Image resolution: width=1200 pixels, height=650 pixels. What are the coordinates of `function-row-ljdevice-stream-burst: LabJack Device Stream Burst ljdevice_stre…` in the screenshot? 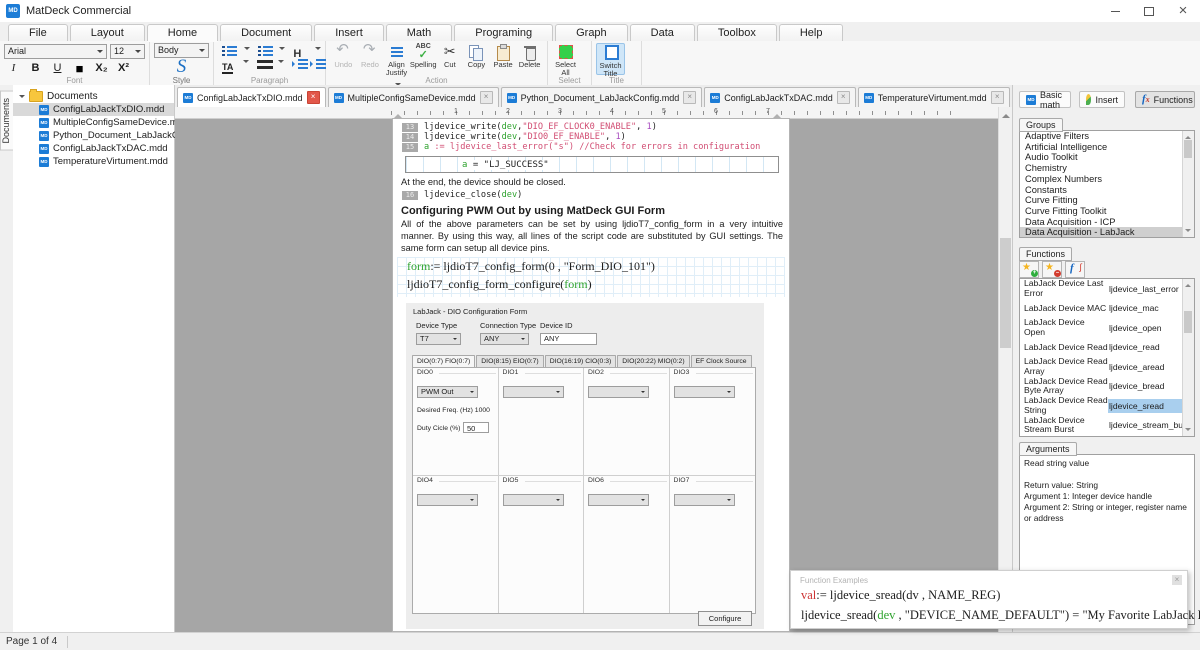 It's located at (1106, 425).